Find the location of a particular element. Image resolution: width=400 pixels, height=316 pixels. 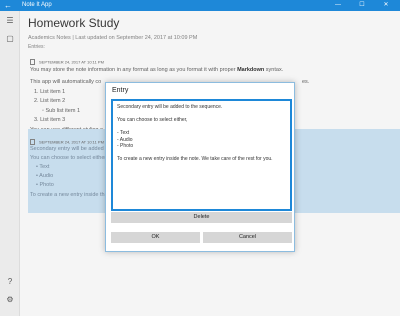

dialog-title: Entry is located at coordinates (120, 90).